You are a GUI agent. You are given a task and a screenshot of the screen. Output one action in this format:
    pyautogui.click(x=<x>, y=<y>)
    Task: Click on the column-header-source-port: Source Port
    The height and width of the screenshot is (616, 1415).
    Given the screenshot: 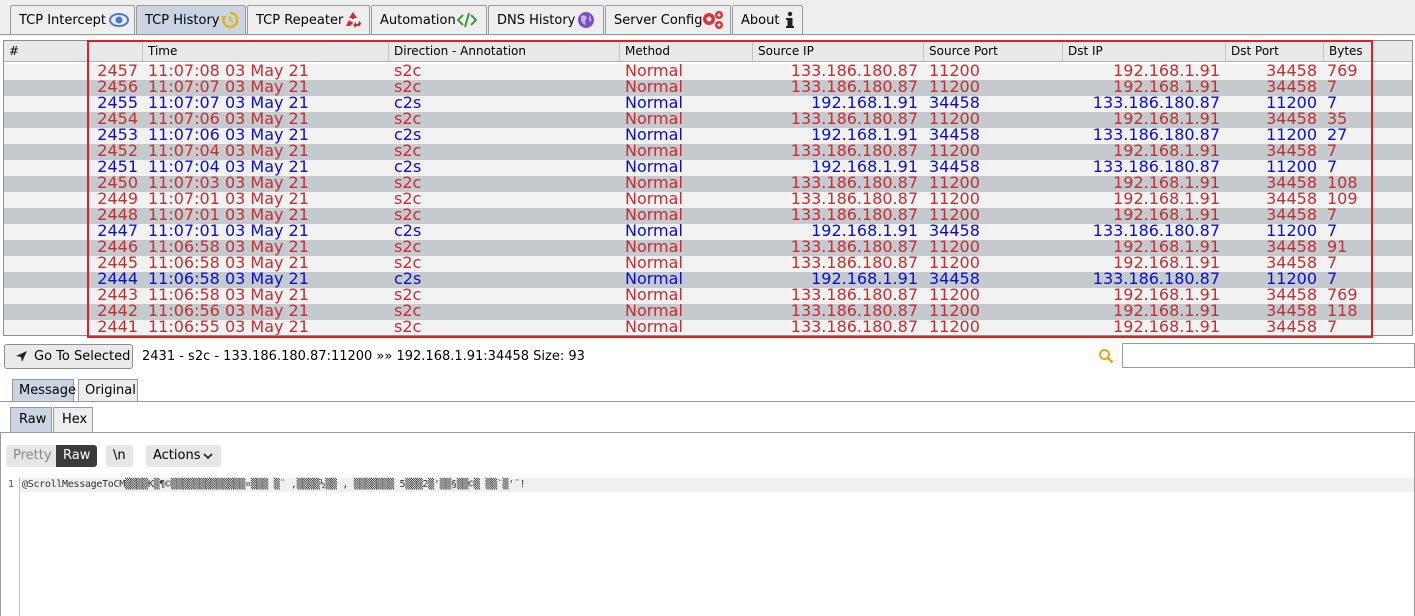 What is the action you would take?
    pyautogui.click(x=993, y=51)
    